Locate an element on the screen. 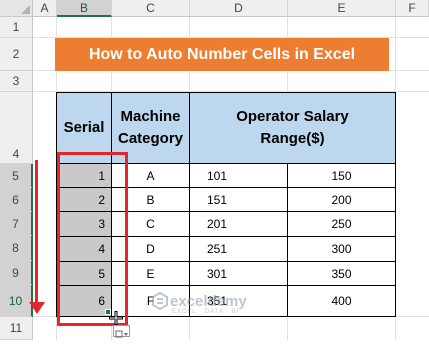 The image size is (429, 344). row-header-3: 3 is located at coordinates (16, 81).